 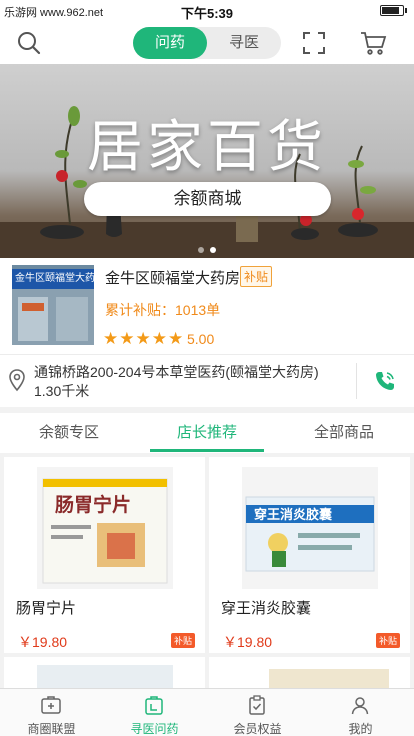 I want to click on product-card: 肠胃宁片 肠胃宁片 ￥19.80 补贴, so click(x=104, y=555).